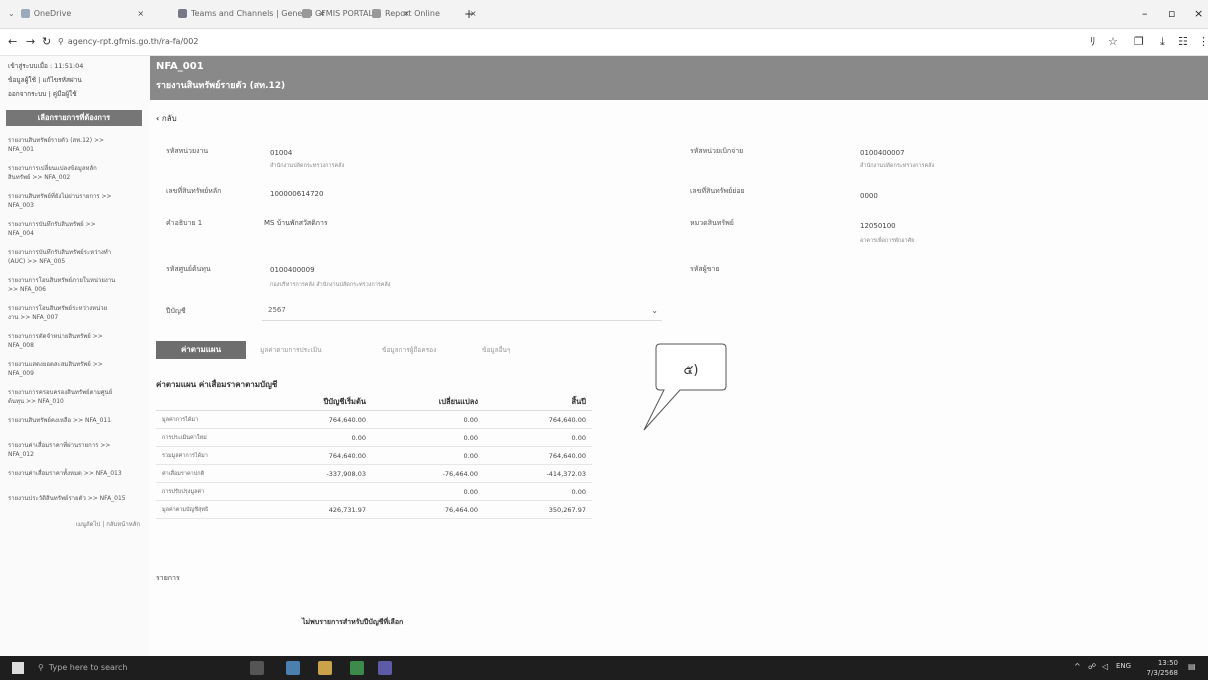  I want to click on volume-icon: ◁, so click(1105, 666).